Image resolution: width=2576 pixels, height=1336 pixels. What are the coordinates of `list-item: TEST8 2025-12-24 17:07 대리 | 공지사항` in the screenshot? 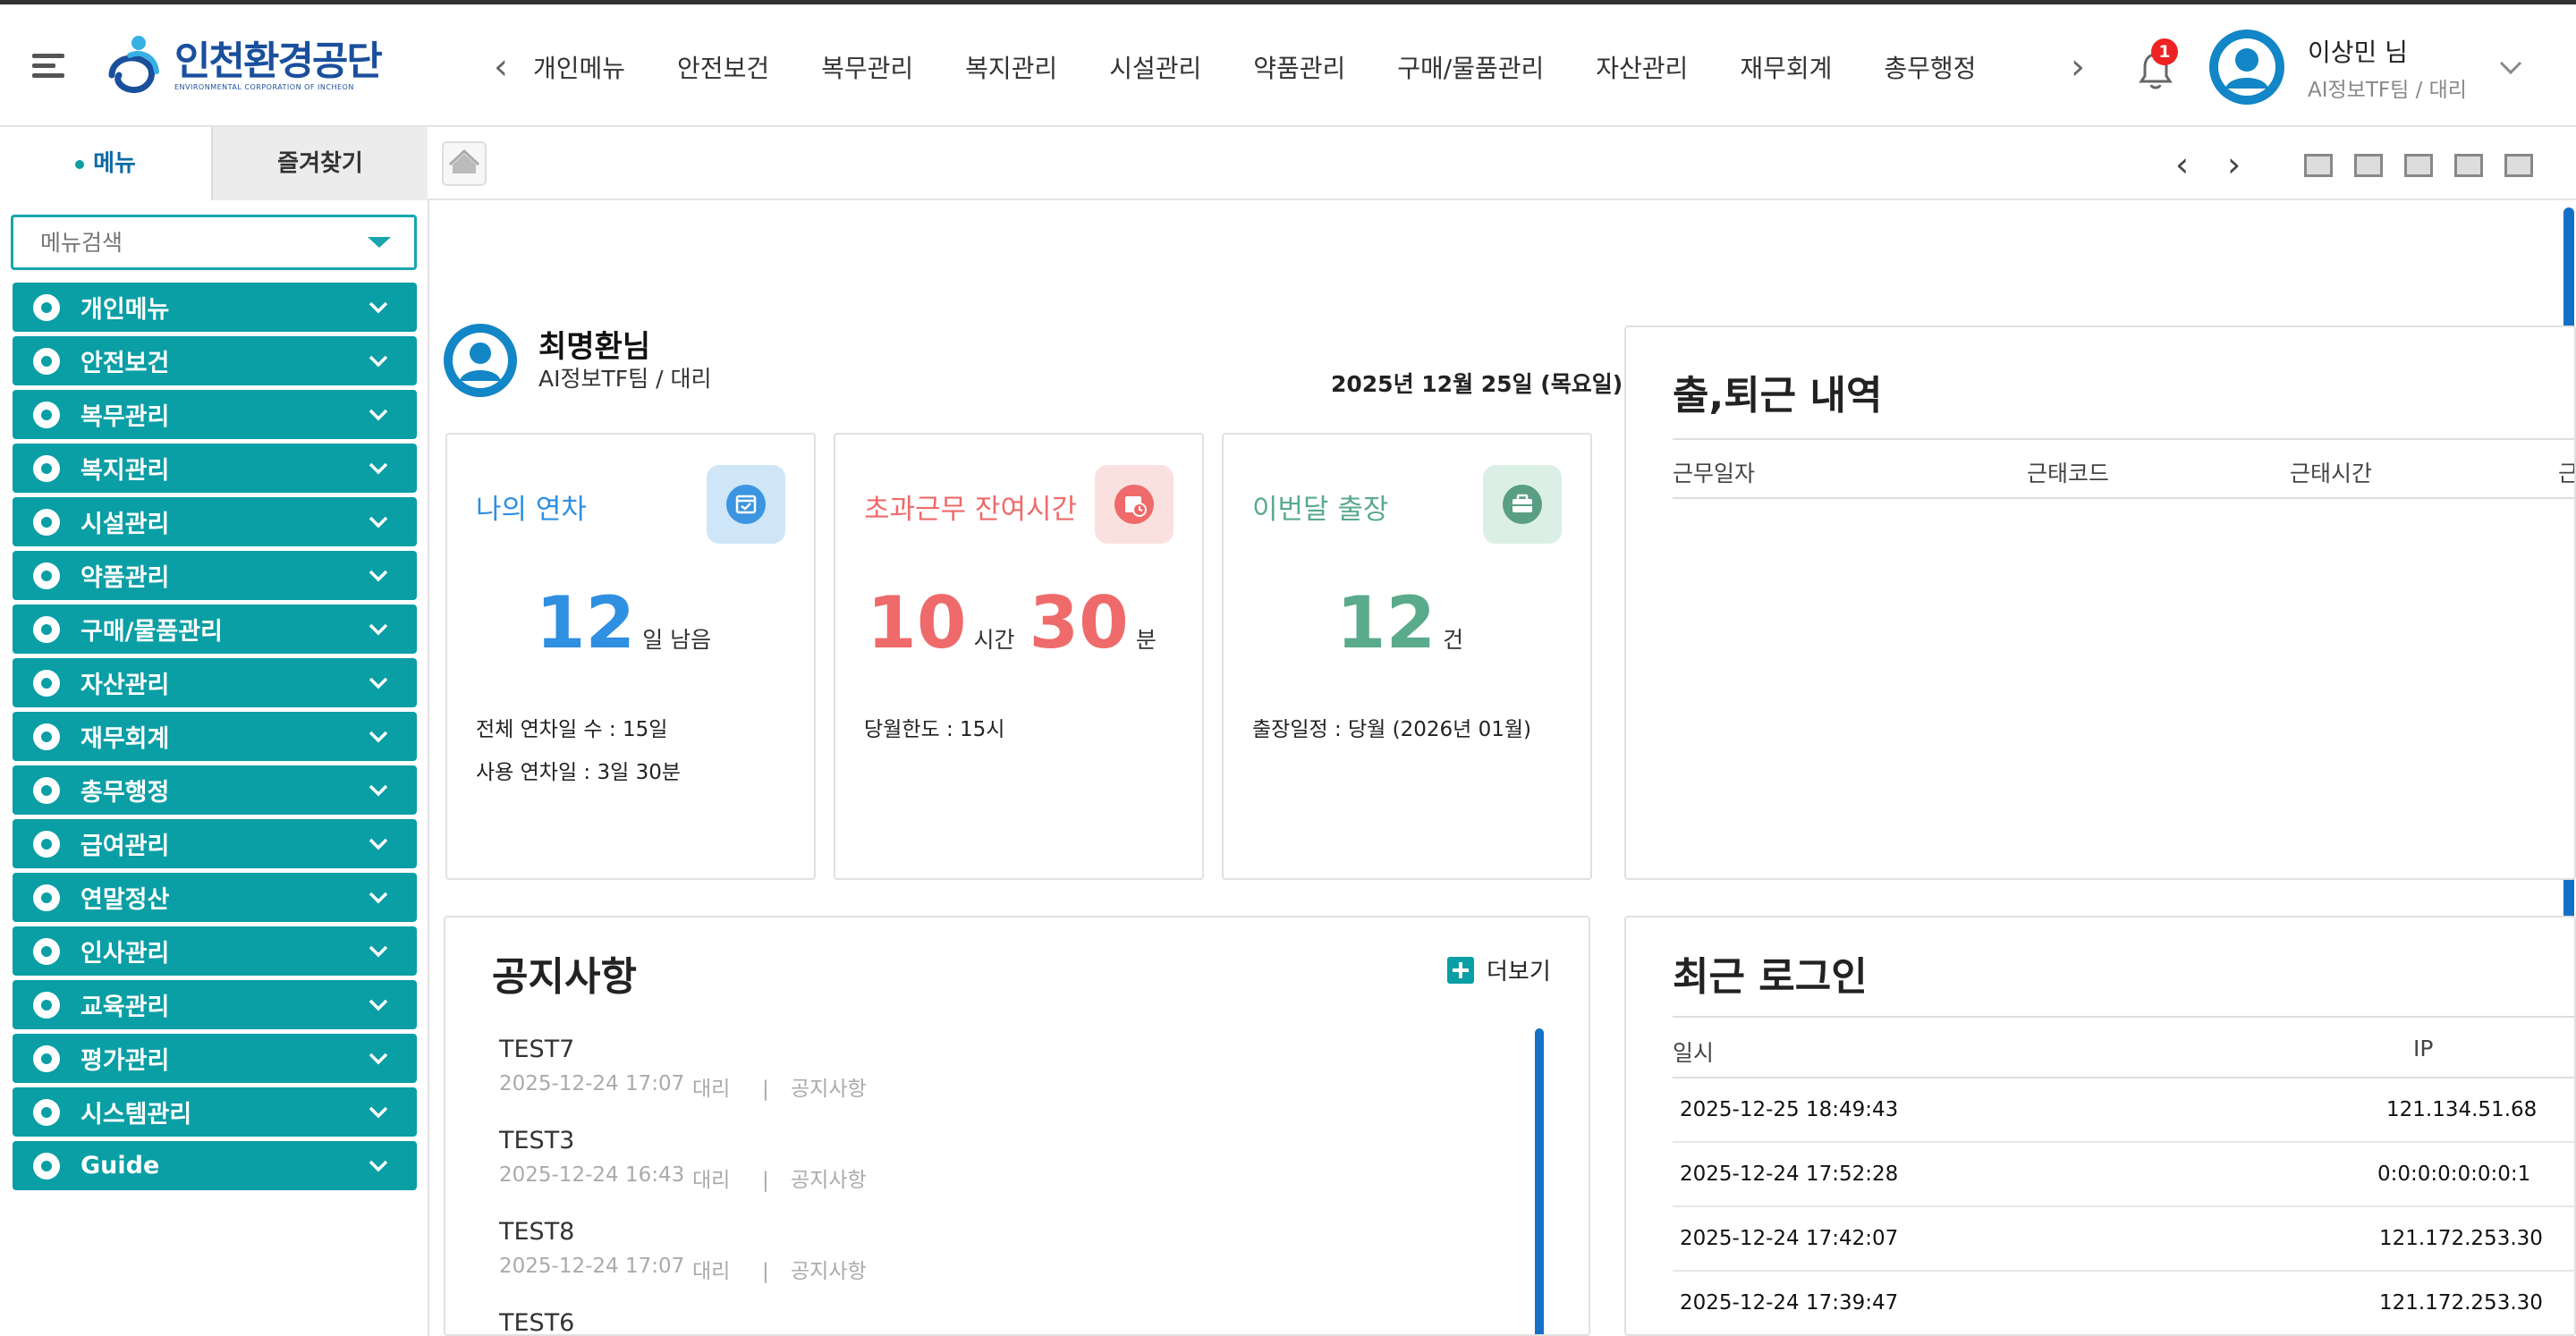 It's located at (991, 1263).